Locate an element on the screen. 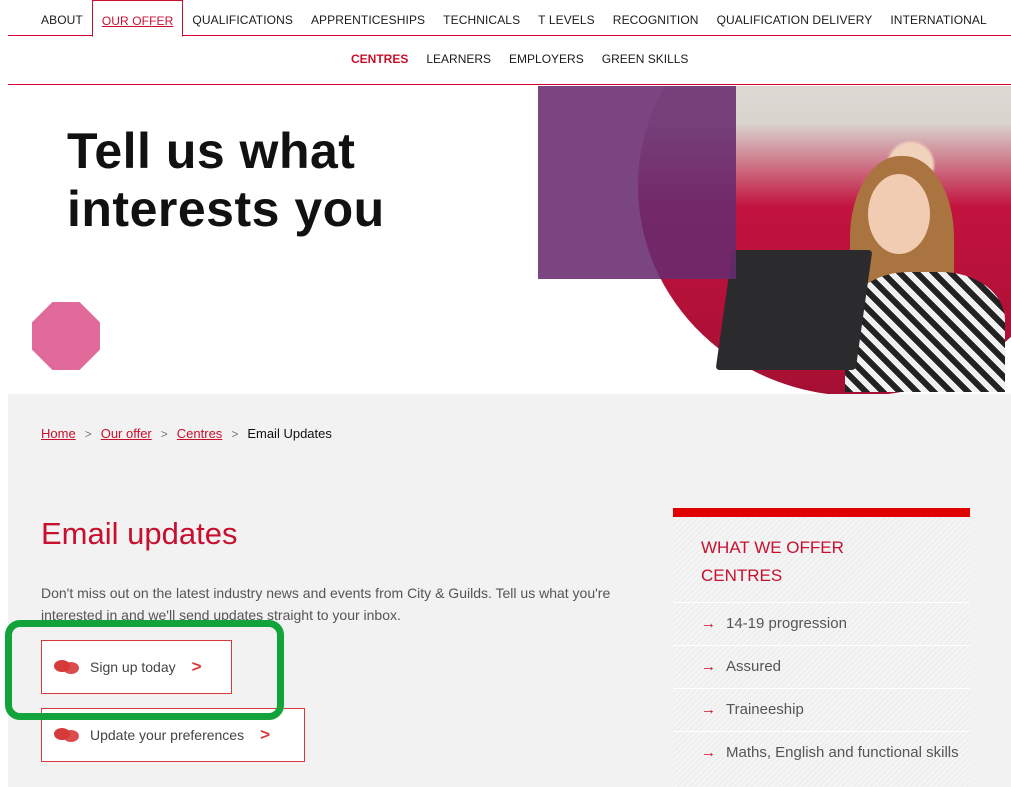  nav-technicals: TECHNICALS is located at coordinates (481, 18).